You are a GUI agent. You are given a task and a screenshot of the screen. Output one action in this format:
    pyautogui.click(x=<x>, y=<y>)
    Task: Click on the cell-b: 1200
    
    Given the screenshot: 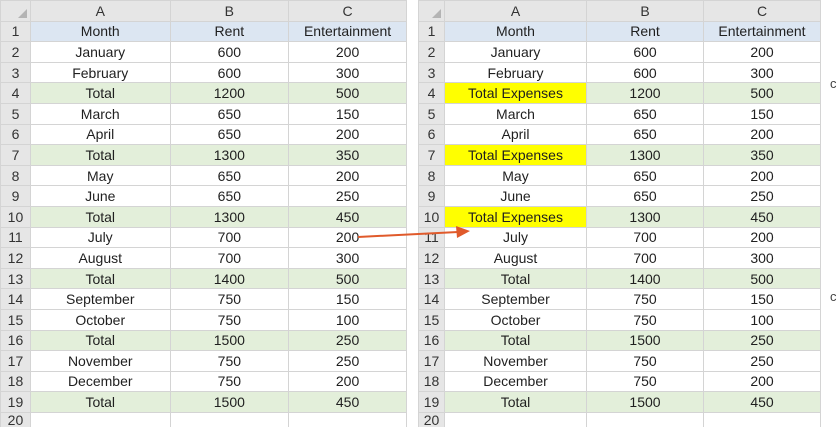 What is the action you would take?
    pyautogui.click(x=229, y=93)
    